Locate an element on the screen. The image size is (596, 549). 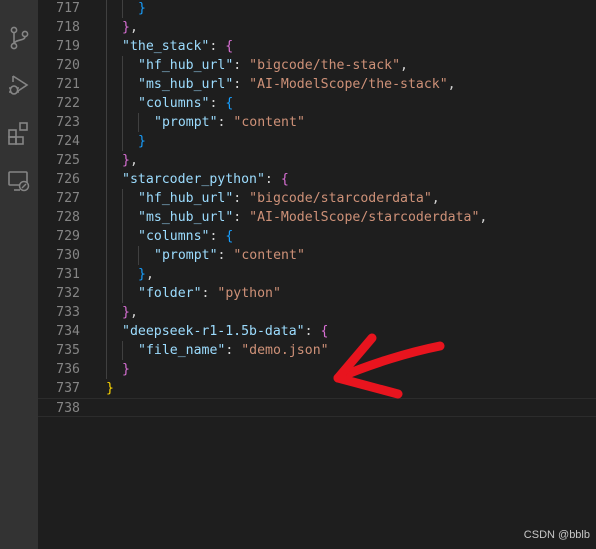
watermark: CSDN @bblb is located at coordinates (556, 535).